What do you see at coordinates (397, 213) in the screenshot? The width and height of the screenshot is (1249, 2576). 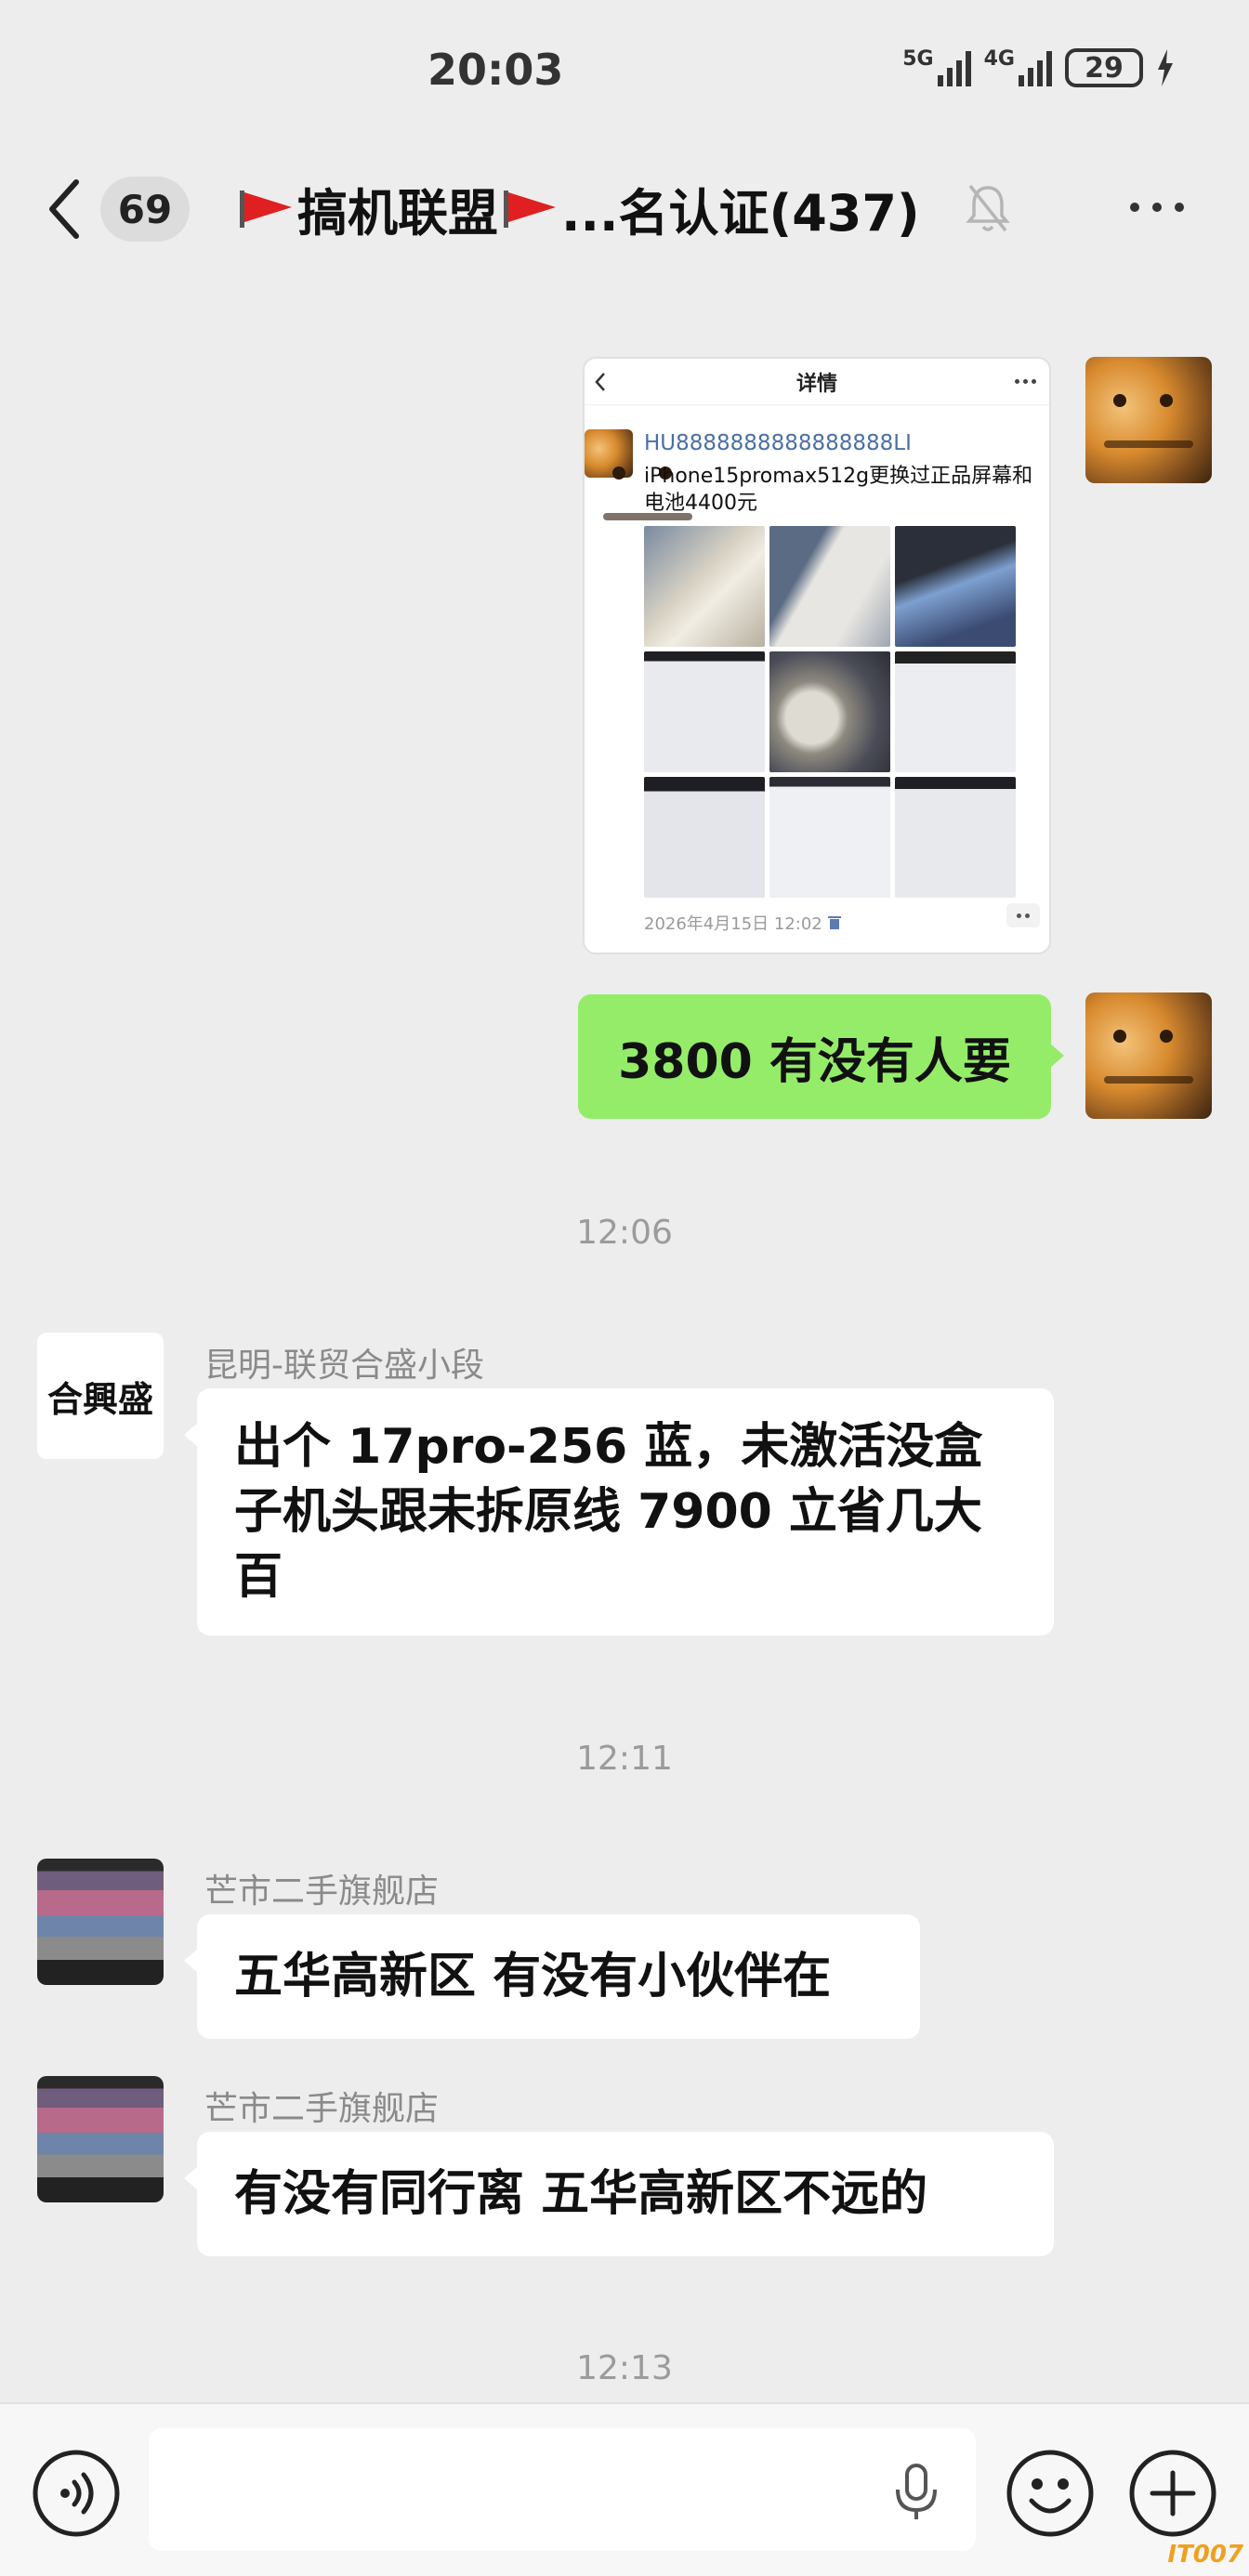 I see `chat-title-text: 搞机联盟` at bounding box center [397, 213].